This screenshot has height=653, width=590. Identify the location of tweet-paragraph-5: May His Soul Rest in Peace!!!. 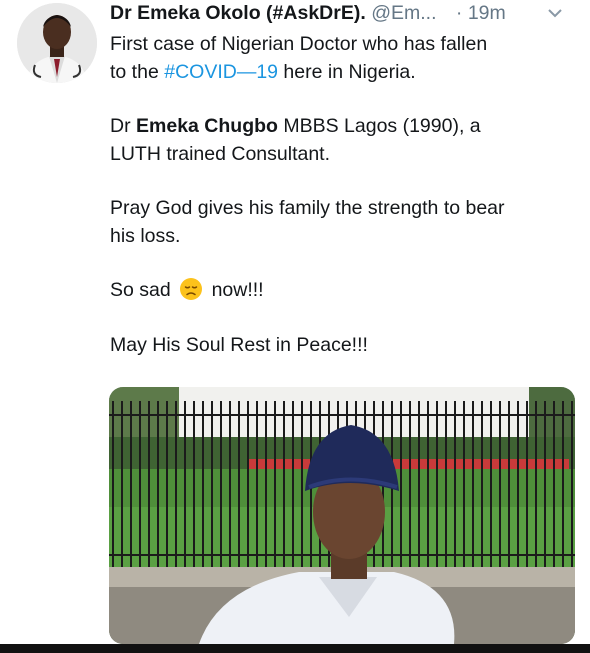
(345, 346).